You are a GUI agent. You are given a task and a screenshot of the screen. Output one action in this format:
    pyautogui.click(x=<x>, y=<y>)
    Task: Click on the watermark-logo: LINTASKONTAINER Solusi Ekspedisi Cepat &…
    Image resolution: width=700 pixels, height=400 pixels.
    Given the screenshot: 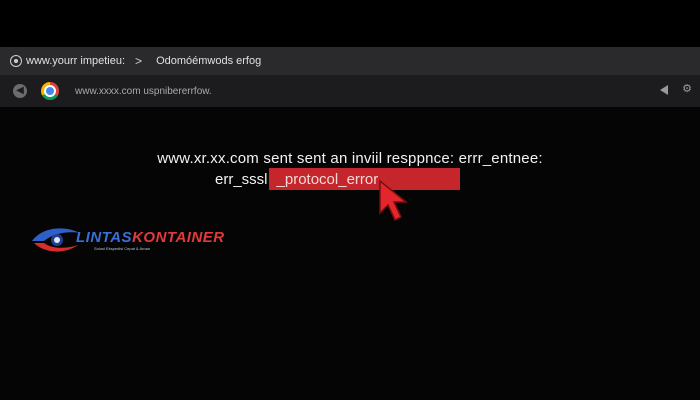 What is the action you would take?
    pyautogui.click(x=127, y=240)
    